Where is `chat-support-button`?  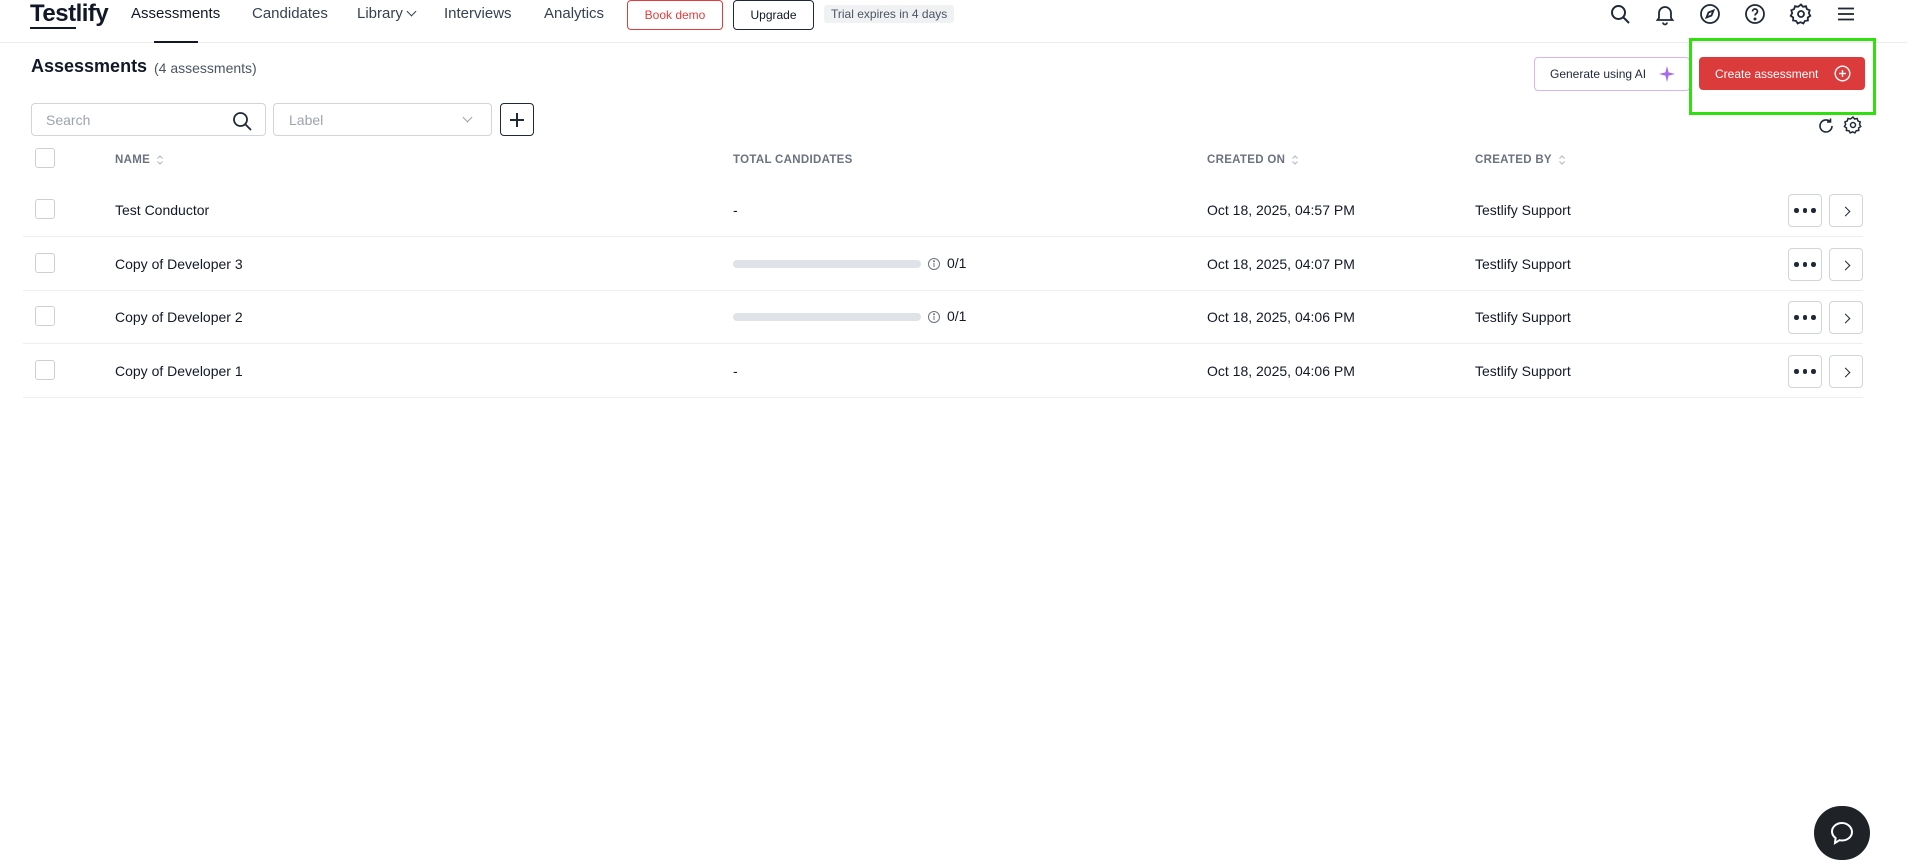 chat-support-button is located at coordinates (1842, 833).